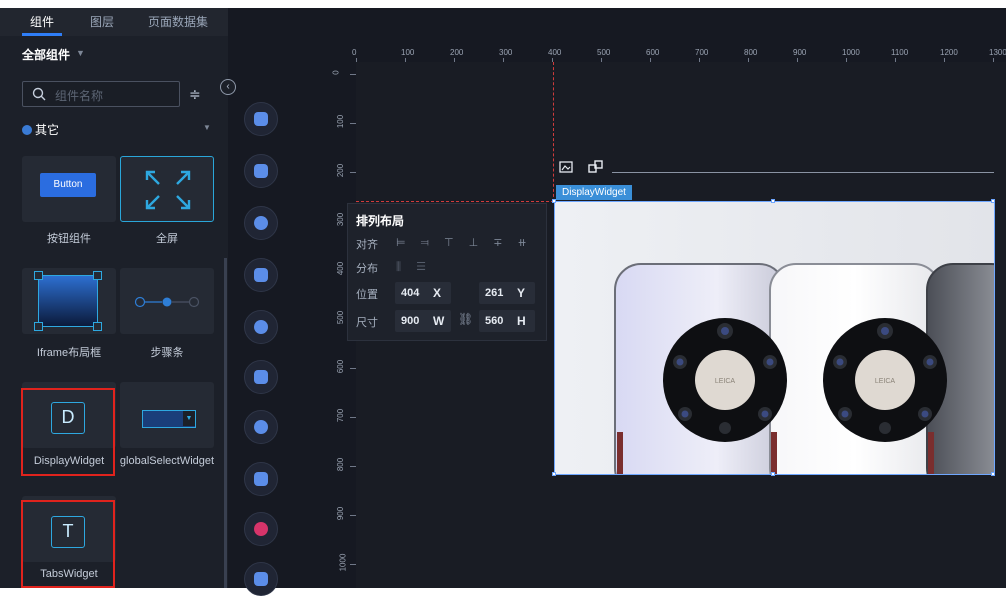  Describe the element at coordinates (464, 243) in the screenshot. I see `align-buttons: ⊨ ⫤ ⊤ ⊥ ∓ ⧺` at that location.